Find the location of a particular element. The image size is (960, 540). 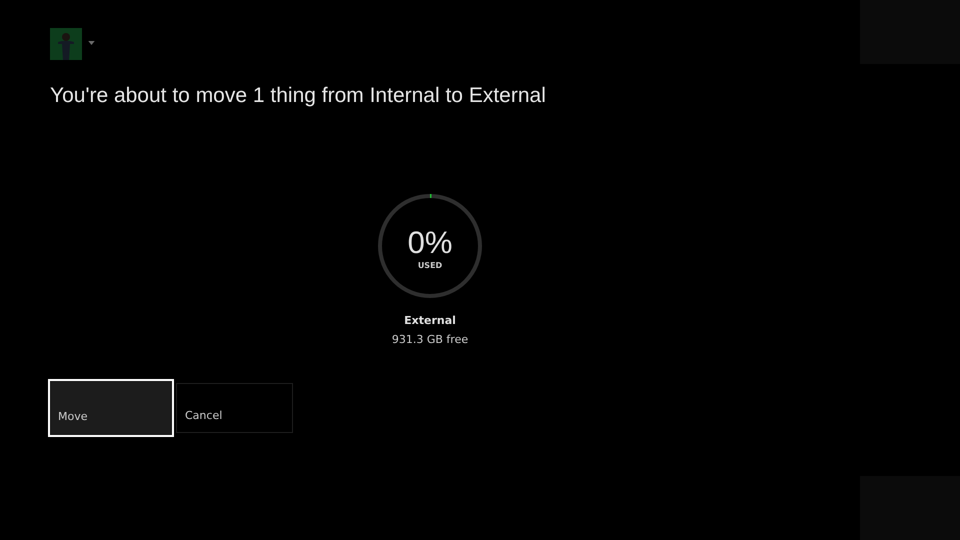

drive-name: External is located at coordinates (430, 320).